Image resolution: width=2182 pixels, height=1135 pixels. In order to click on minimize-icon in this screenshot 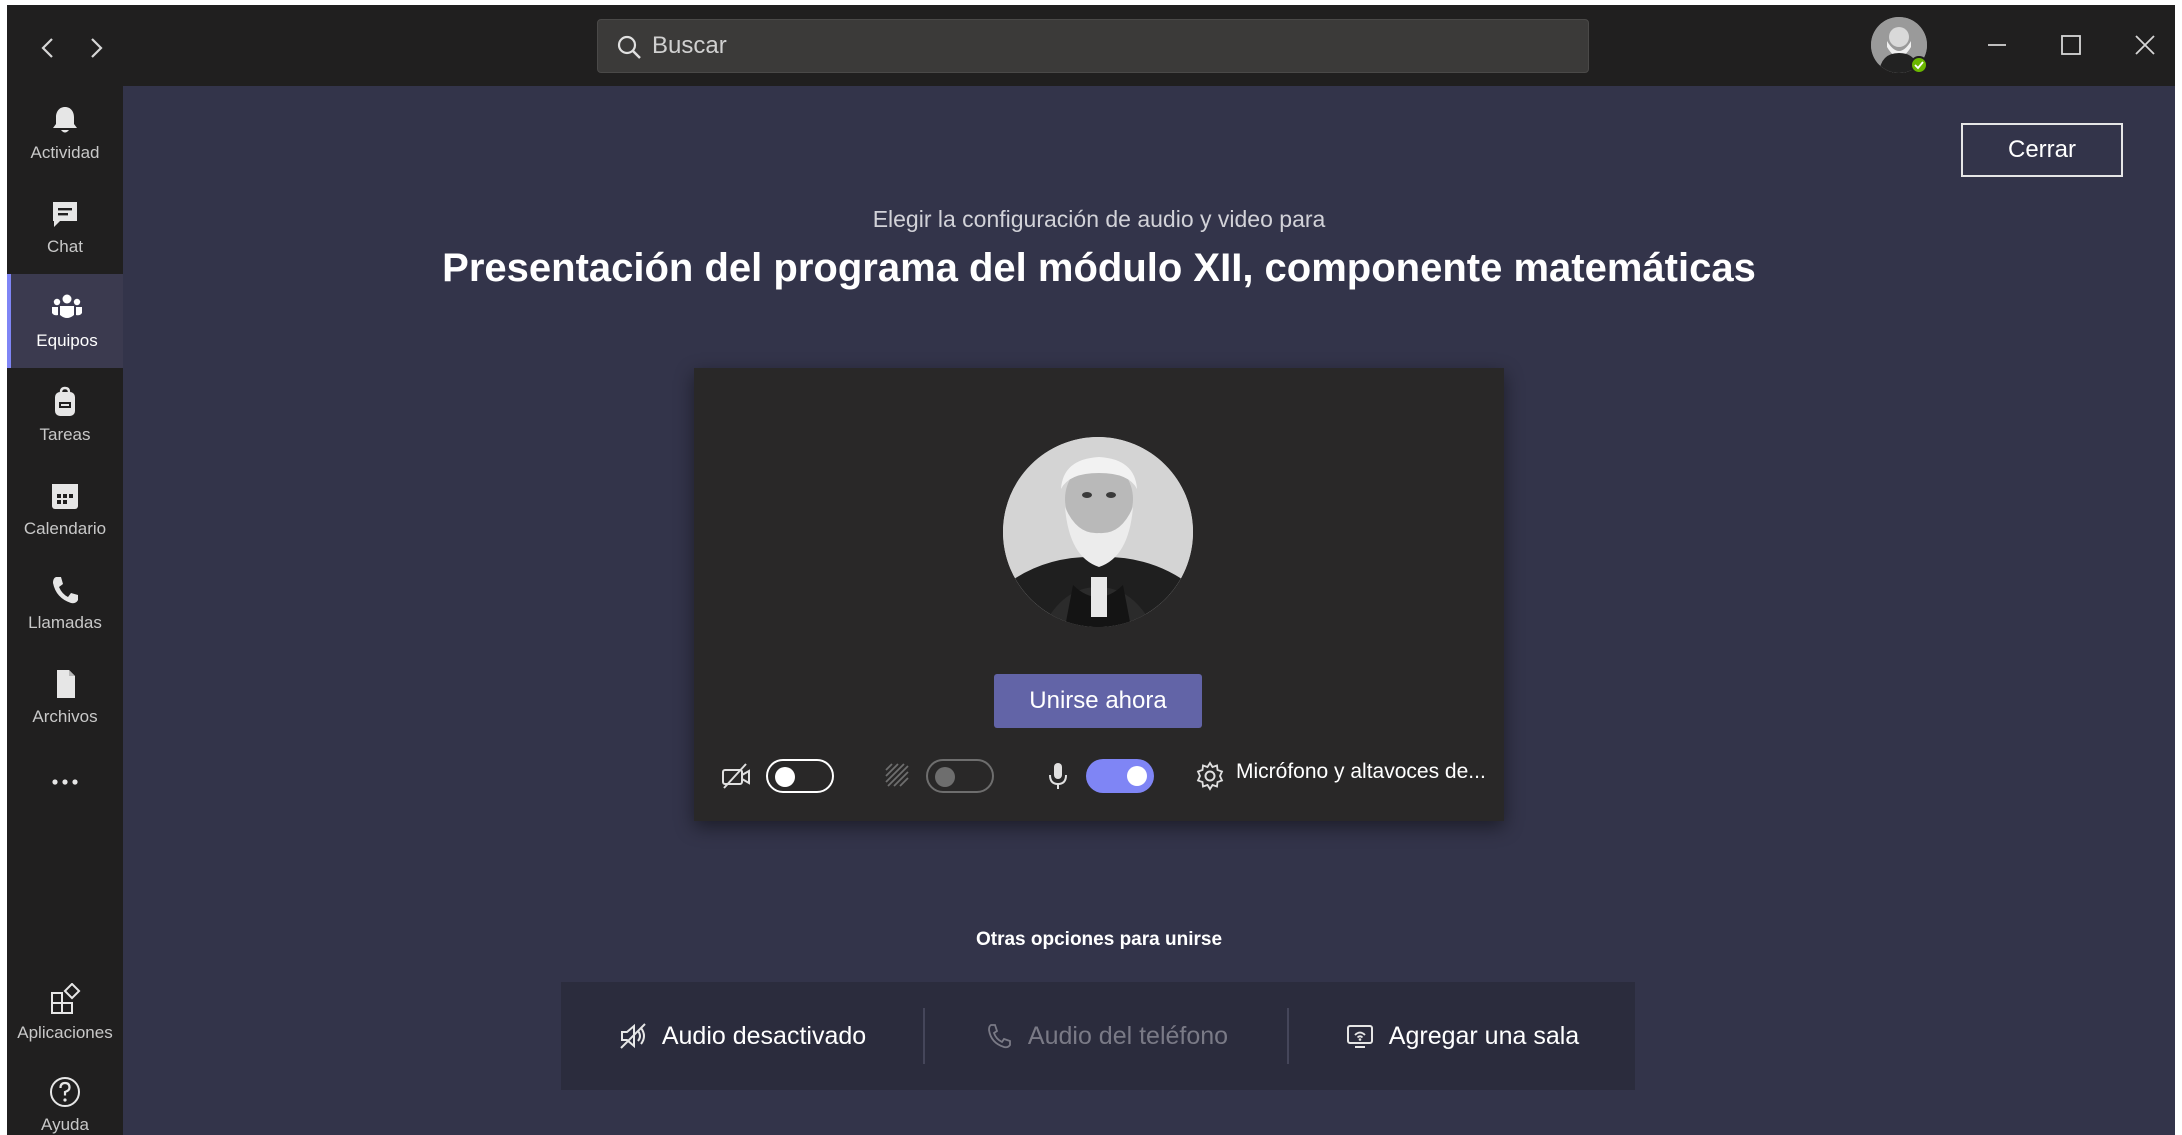, I will do `click(1997, 45)`.